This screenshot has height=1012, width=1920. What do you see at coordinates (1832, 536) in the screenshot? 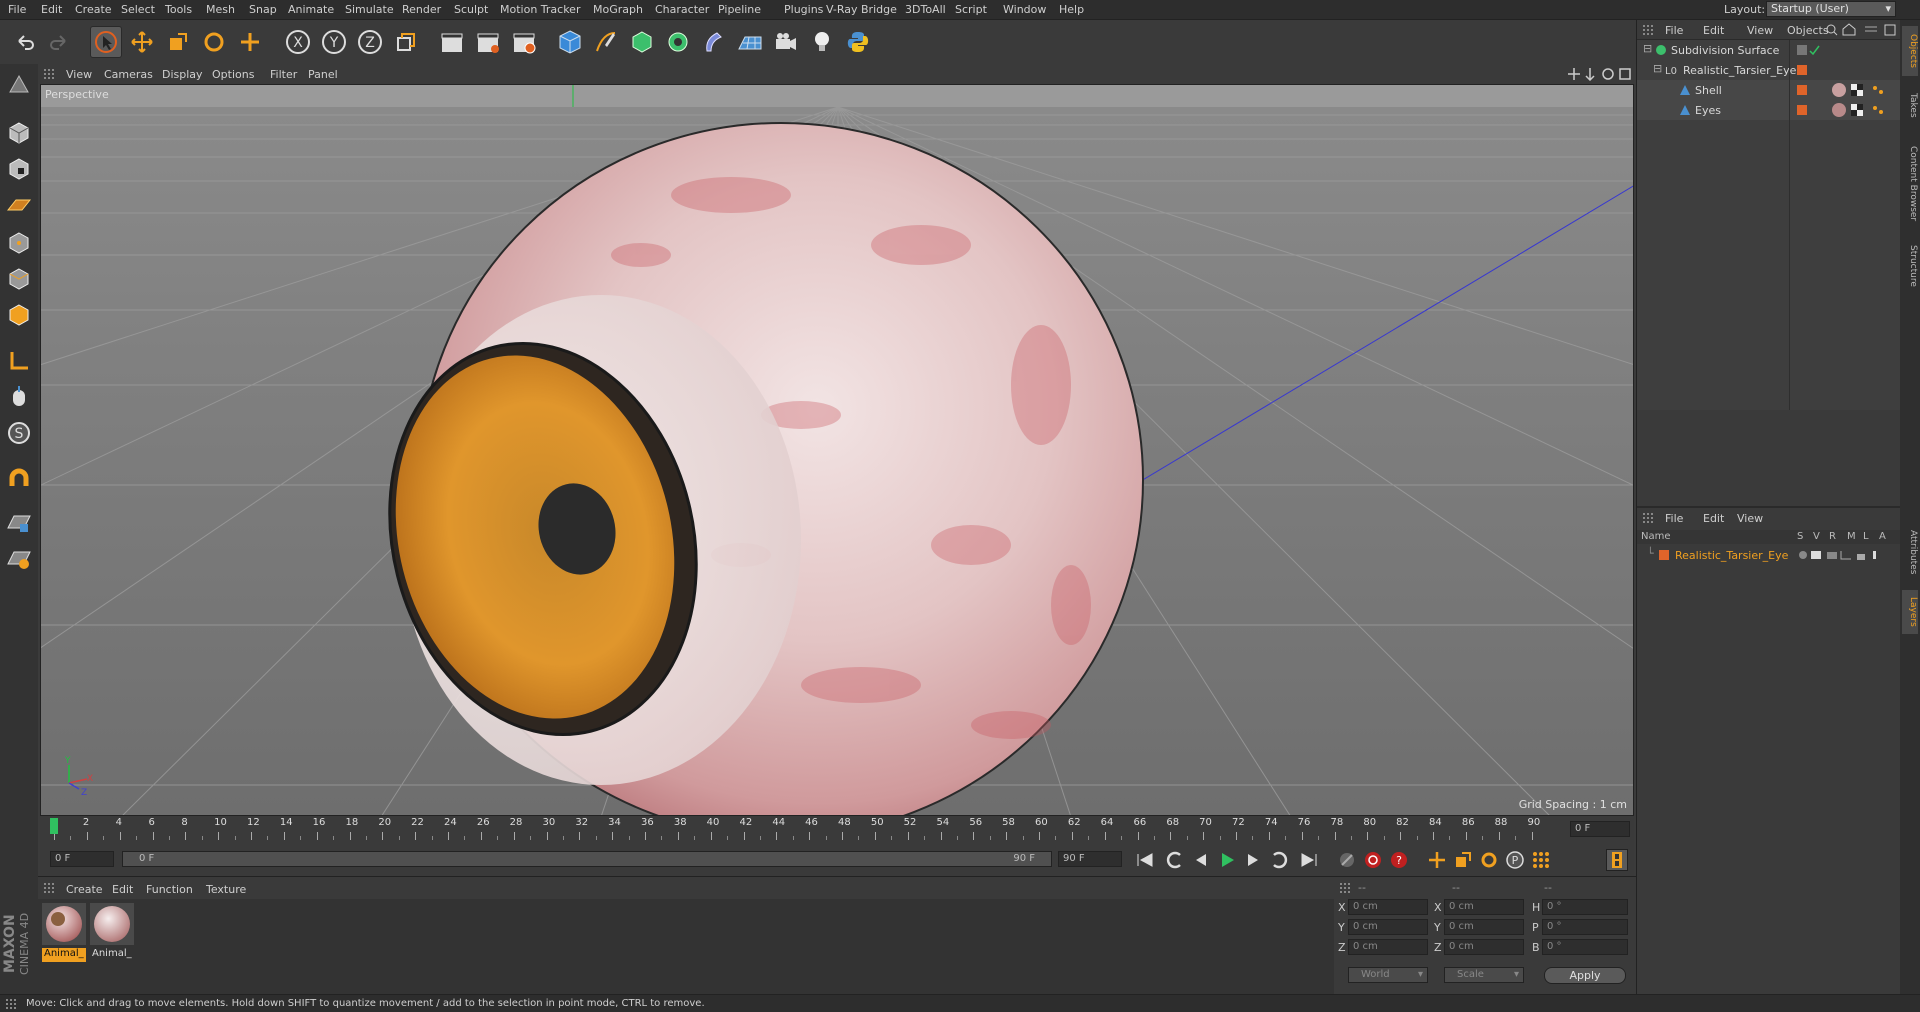
I see `layer-column-r: R` at bounding box center [1832, 536].